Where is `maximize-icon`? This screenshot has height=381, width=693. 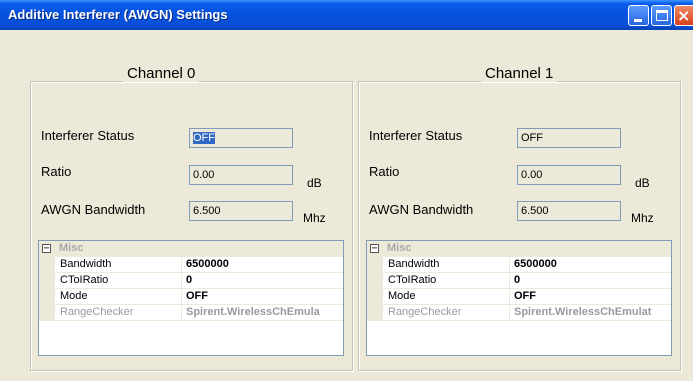 maximize-icon is located at coordinates (662, 15).